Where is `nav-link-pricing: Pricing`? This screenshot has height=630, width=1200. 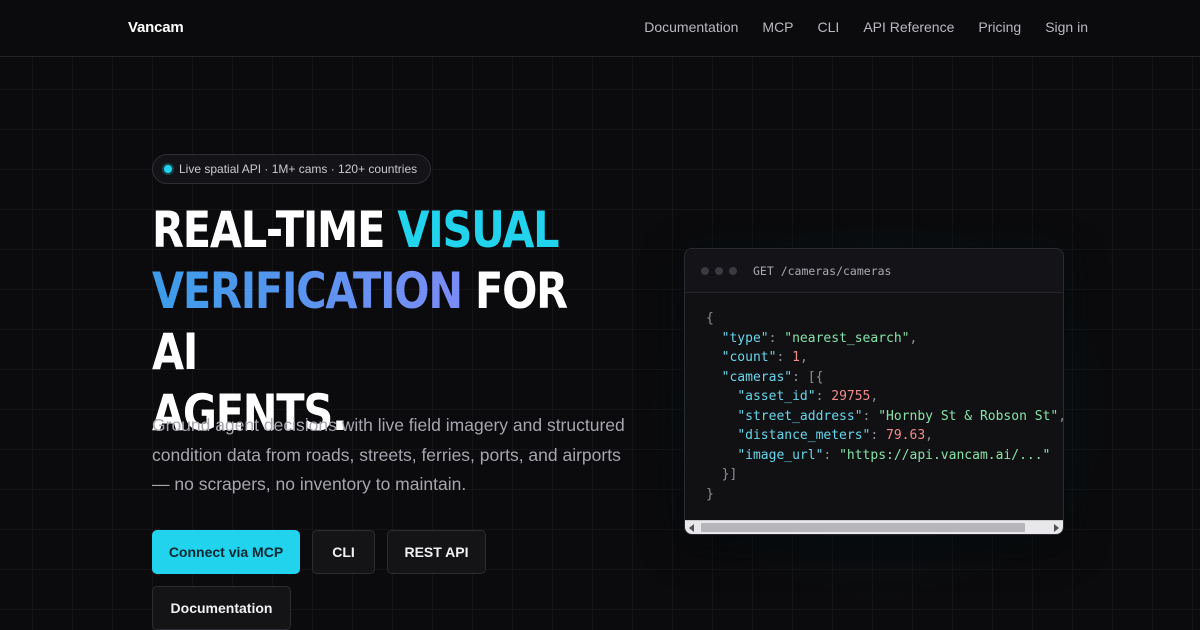
nav-link-pricing: Pricing is located at coordinates (999, 27).